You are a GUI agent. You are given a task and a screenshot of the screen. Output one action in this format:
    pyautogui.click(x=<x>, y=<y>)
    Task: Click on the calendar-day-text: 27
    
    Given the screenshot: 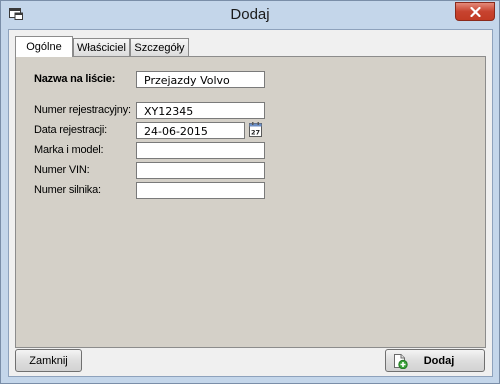 What is the action you would take?
    pyautogui.click(x=255, y=133)
    